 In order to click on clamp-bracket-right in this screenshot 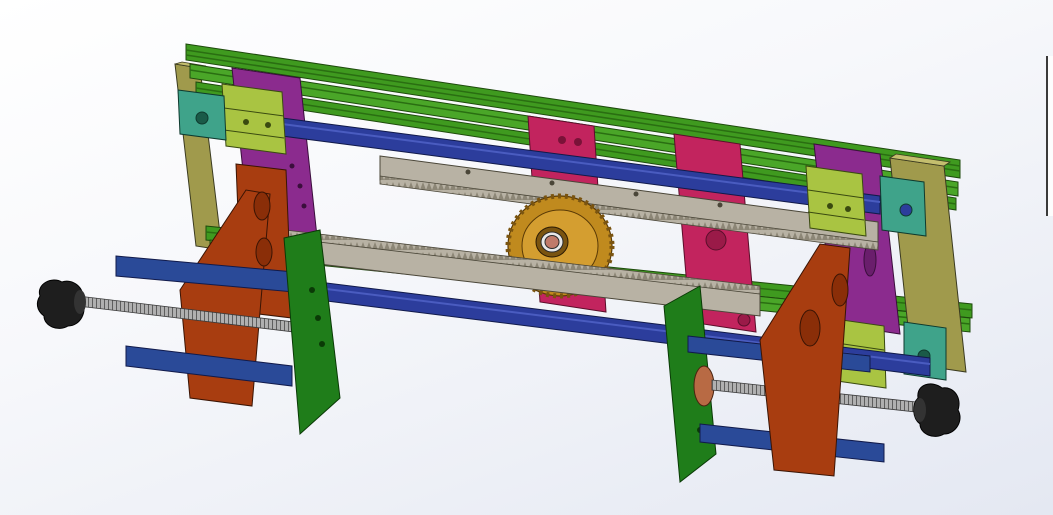, I will do `click(805, 360)`.